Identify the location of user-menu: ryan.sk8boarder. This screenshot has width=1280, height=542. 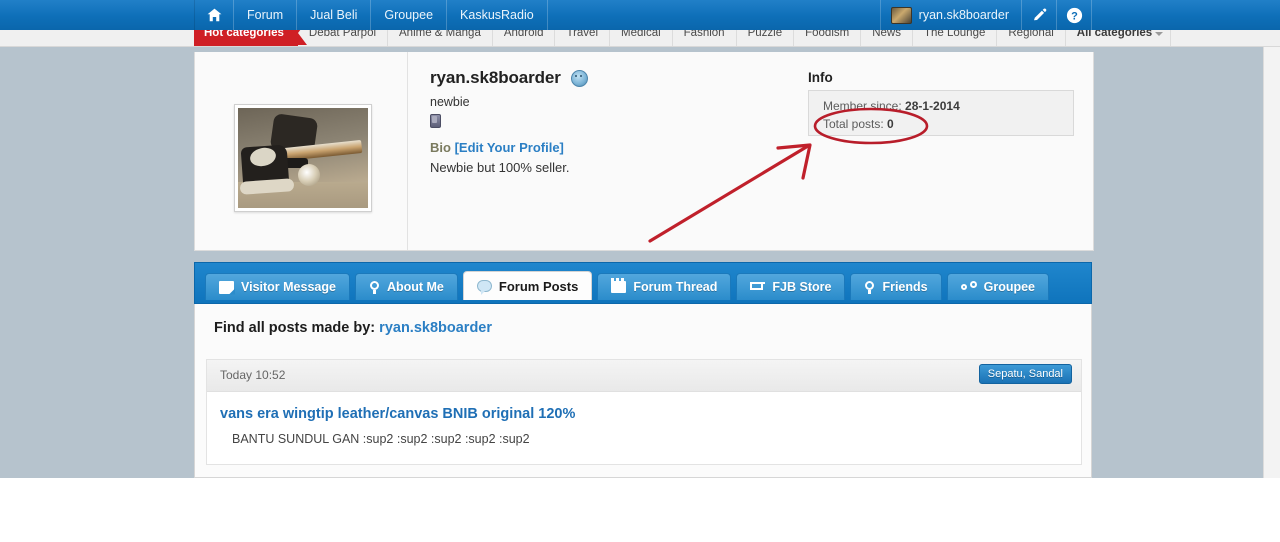
(951, 15).